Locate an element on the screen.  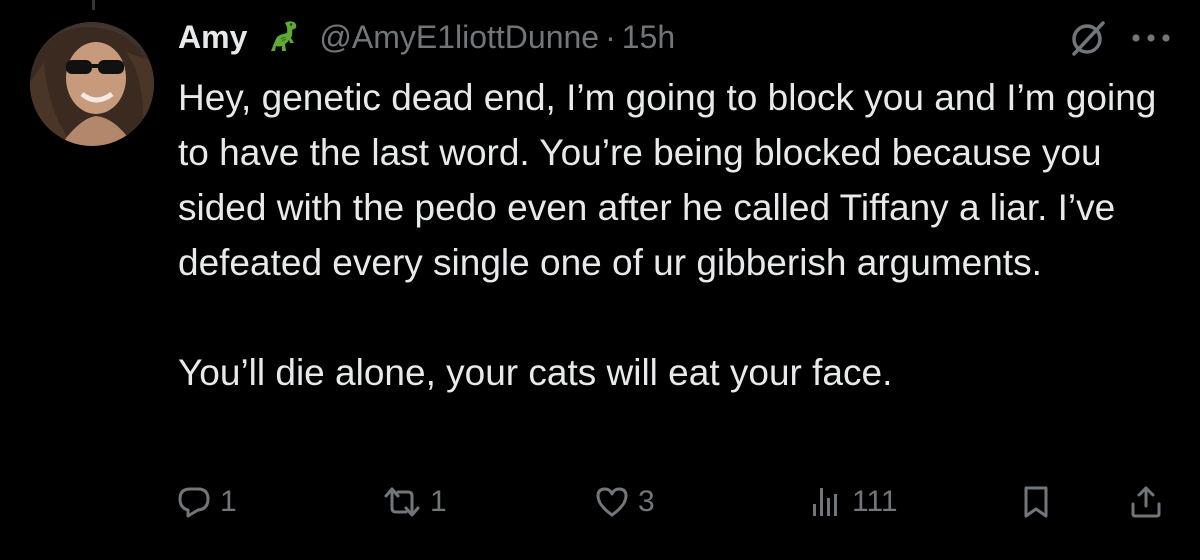
display-name: Amy is located at coordinates (212, 37).